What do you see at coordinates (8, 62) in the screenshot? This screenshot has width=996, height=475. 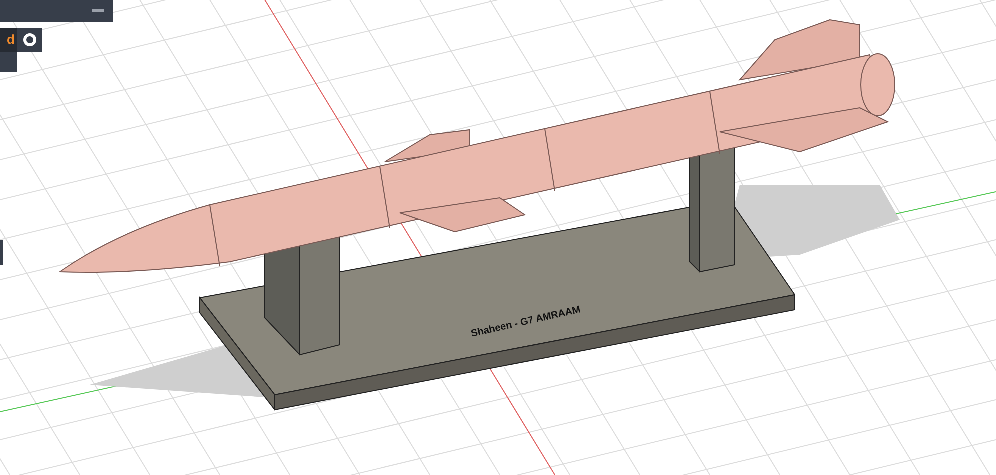 I see `panel-tab` at bounding box center [8, 62].